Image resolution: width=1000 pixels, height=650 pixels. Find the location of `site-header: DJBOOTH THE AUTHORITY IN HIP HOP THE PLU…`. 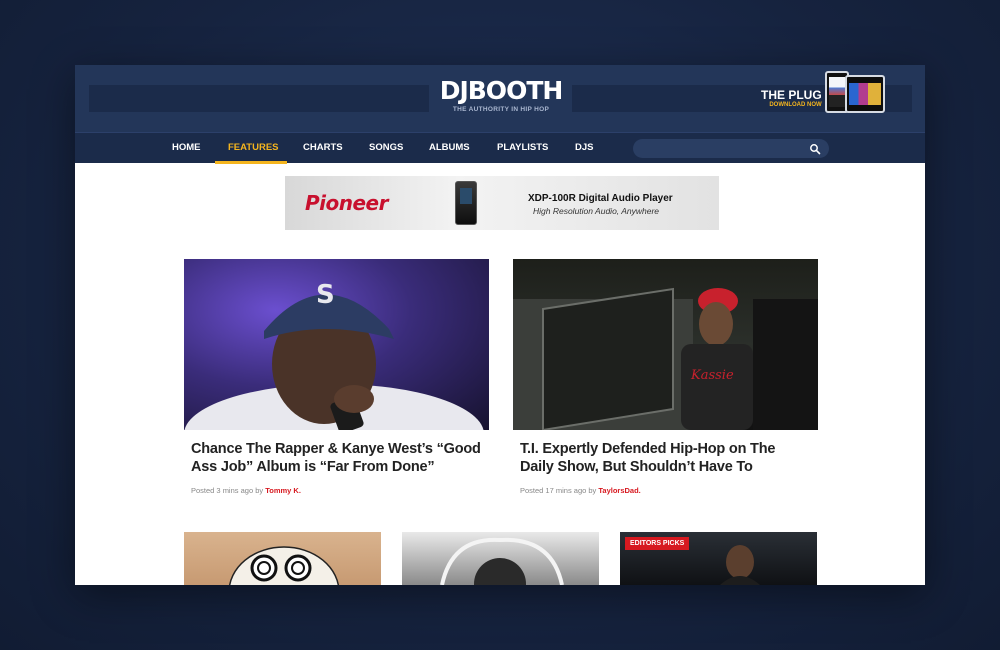

site-header: DJBOOTH THE AUTHORITY IN HIP HOP THE PLU… is located at coordinates (500, 98).